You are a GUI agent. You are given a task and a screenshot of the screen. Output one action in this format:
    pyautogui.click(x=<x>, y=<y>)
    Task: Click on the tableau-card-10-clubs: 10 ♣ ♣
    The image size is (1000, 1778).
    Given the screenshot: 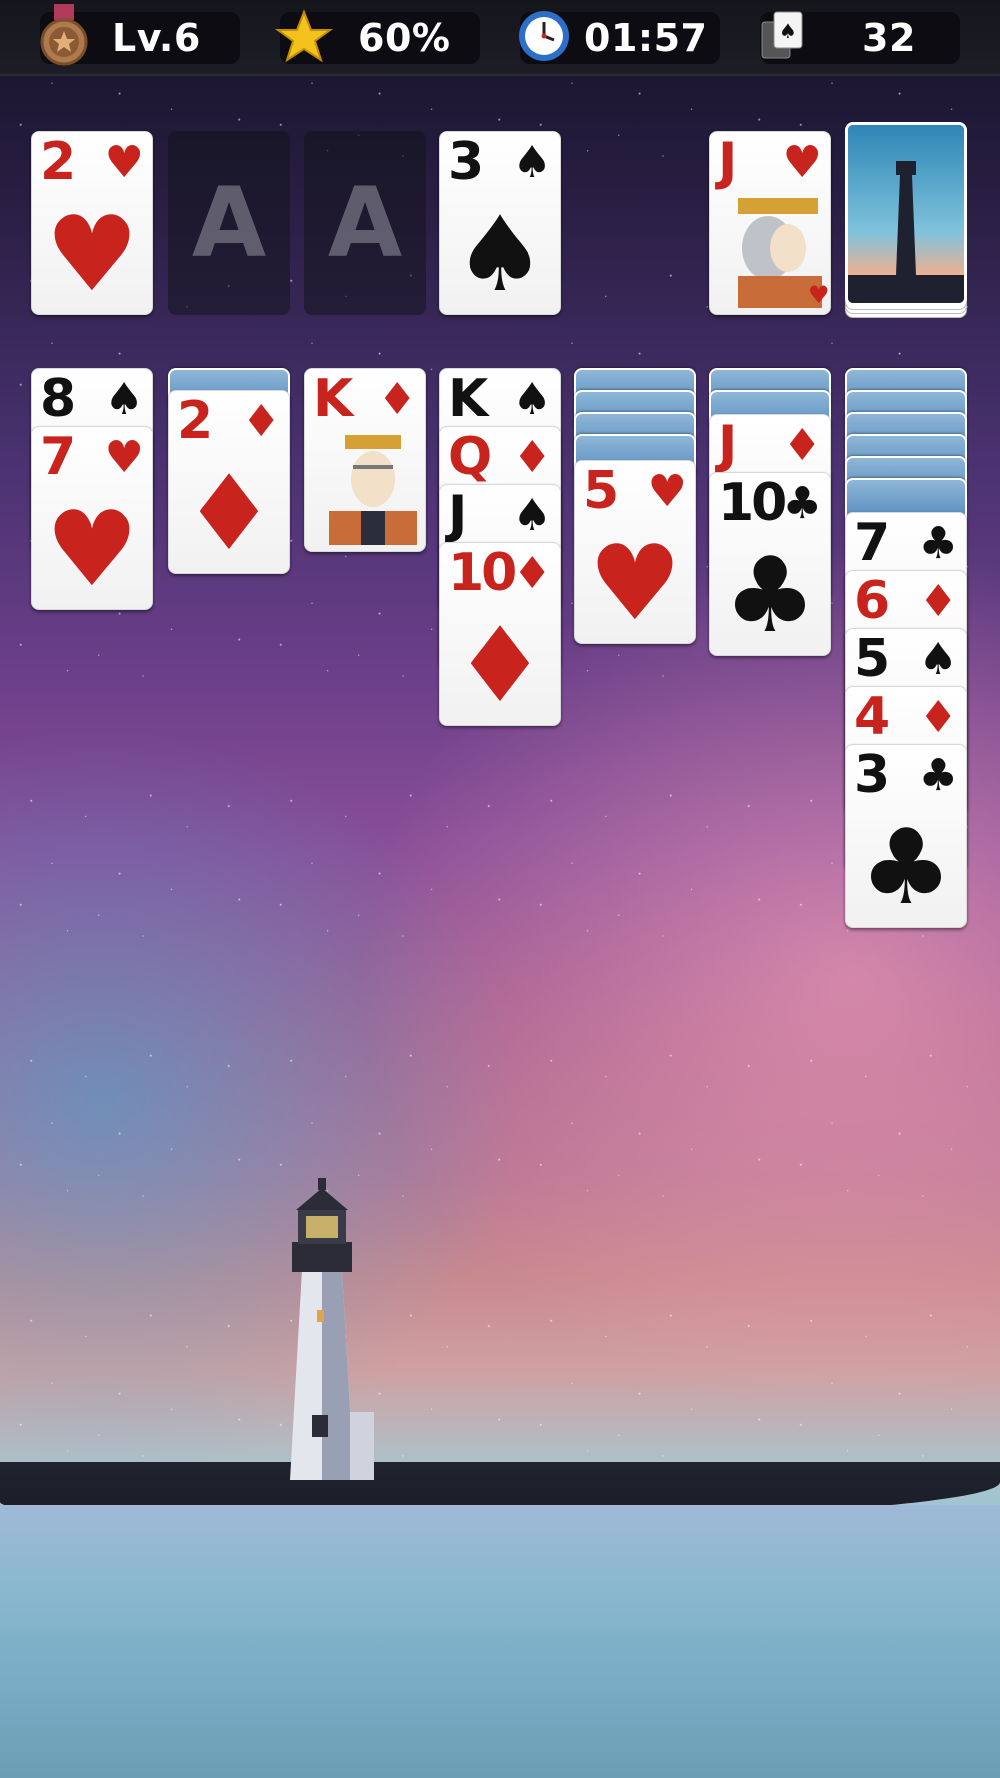 What is the action you would take?
    pyautogui.click(x=770, y=564)
    